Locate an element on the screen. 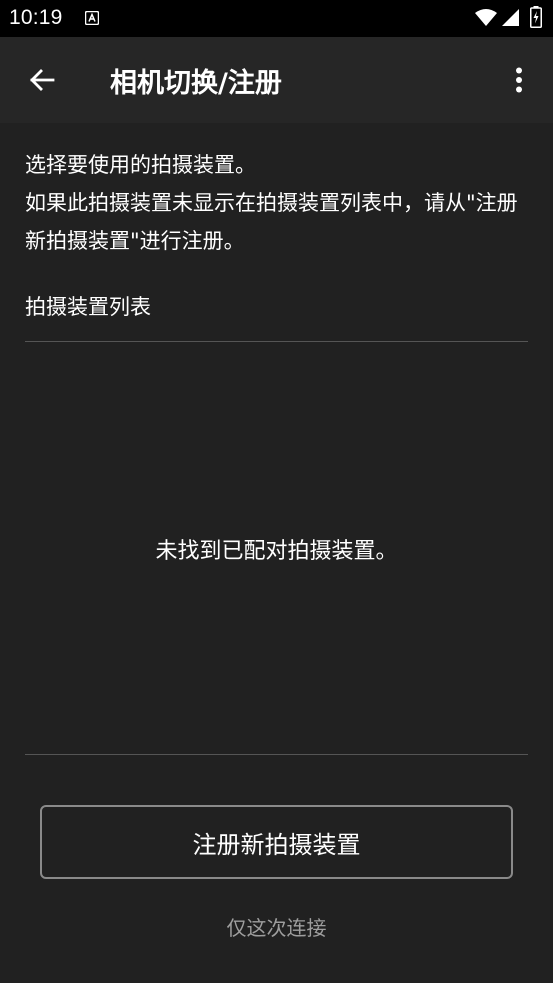  overflow-menu-button is located at coordinates (519, 80).